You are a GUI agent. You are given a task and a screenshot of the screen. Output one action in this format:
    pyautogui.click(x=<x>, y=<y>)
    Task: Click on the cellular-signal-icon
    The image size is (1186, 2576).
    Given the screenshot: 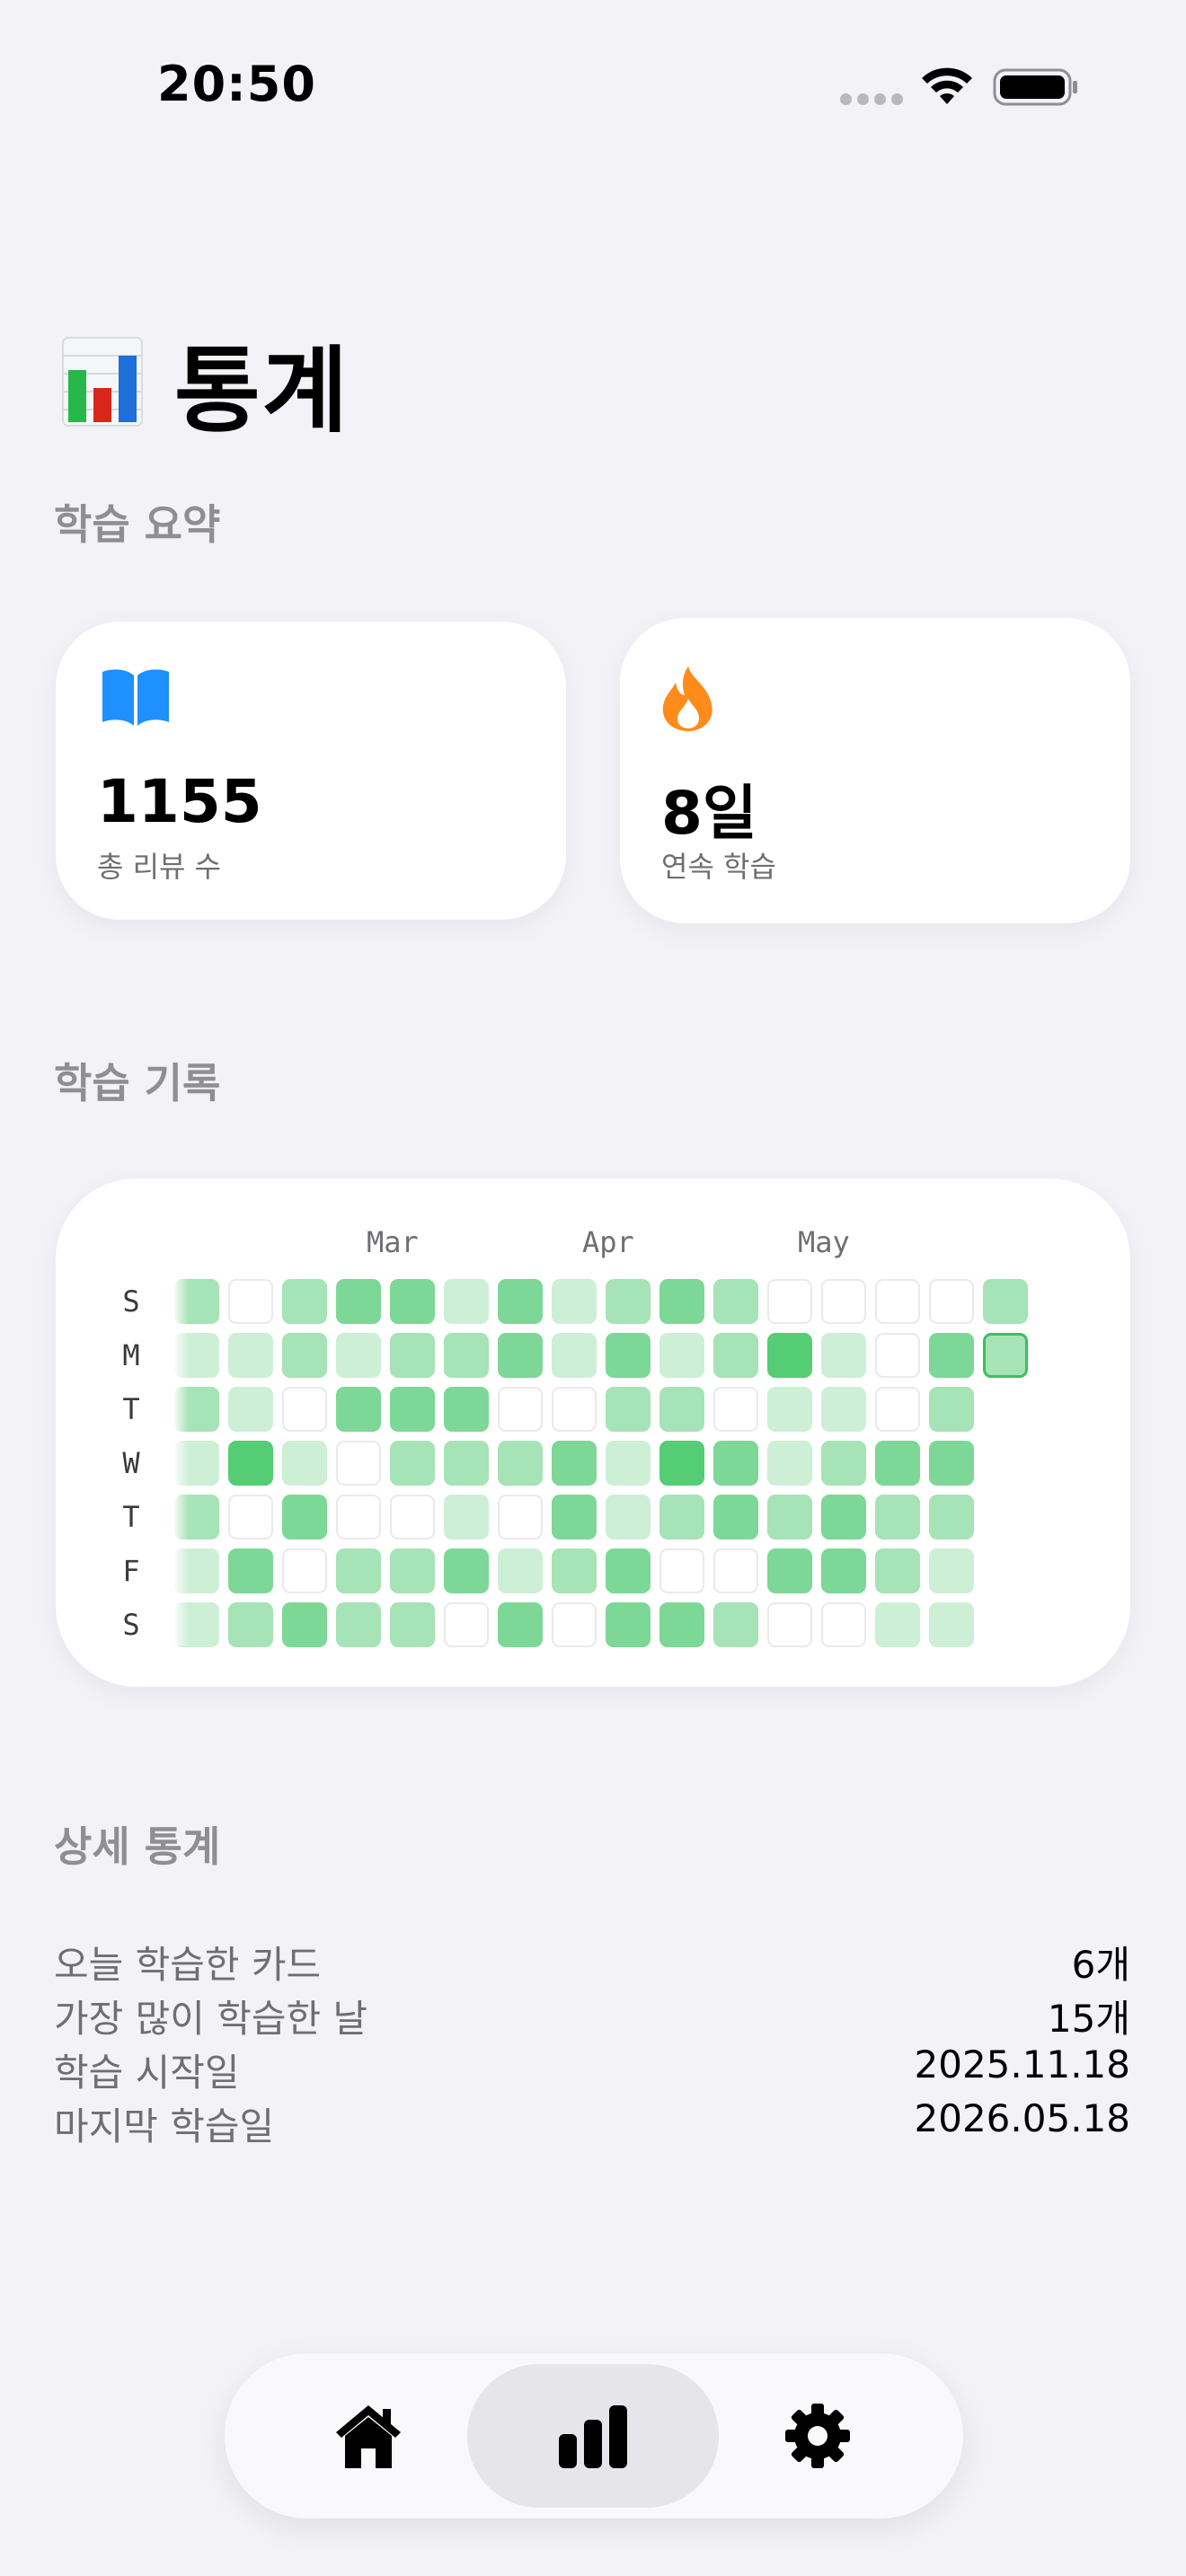 What is the action you would take?
    pyautogui.click(x=871, y=99)
    